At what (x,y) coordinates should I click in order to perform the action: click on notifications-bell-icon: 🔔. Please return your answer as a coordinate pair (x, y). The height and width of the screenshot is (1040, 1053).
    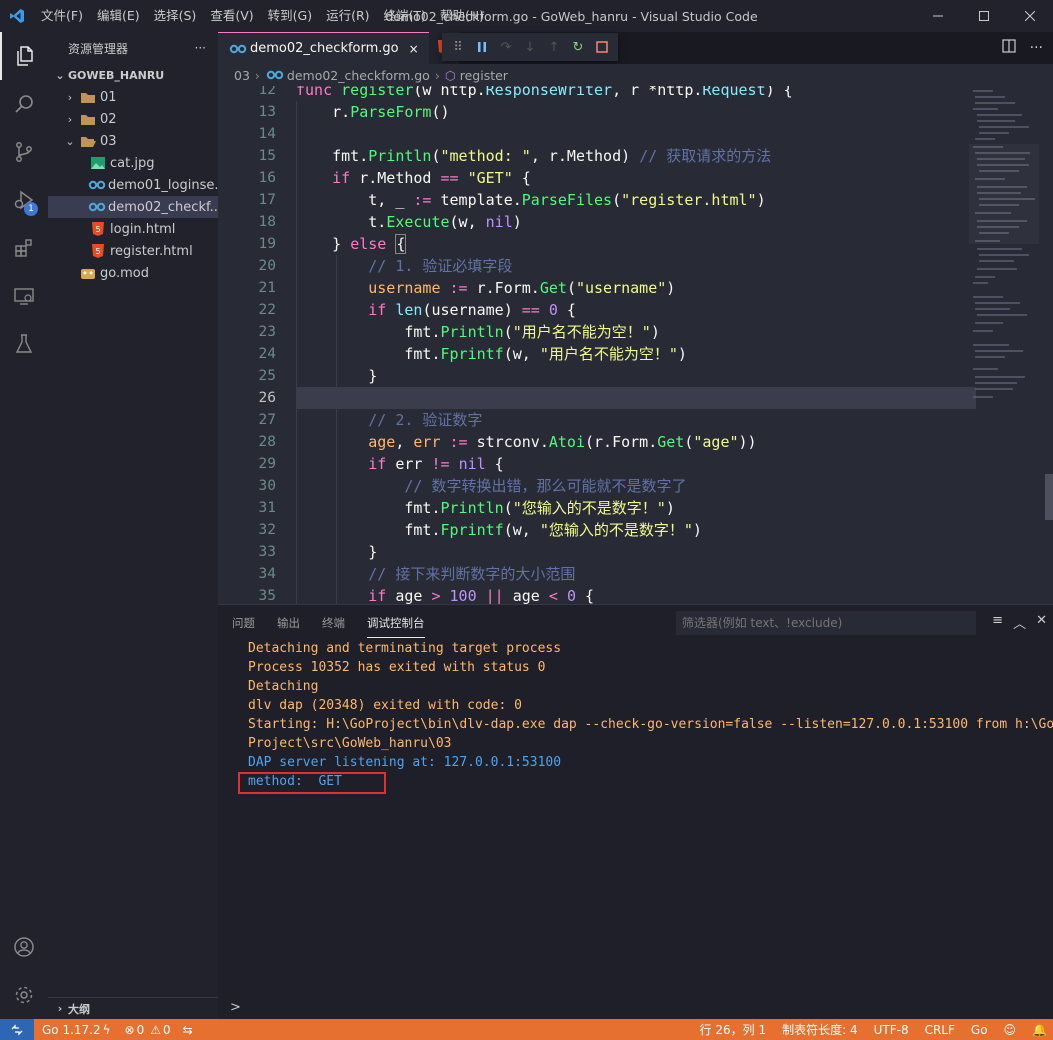
    Looking at the image, I should click on (1039, 1030).